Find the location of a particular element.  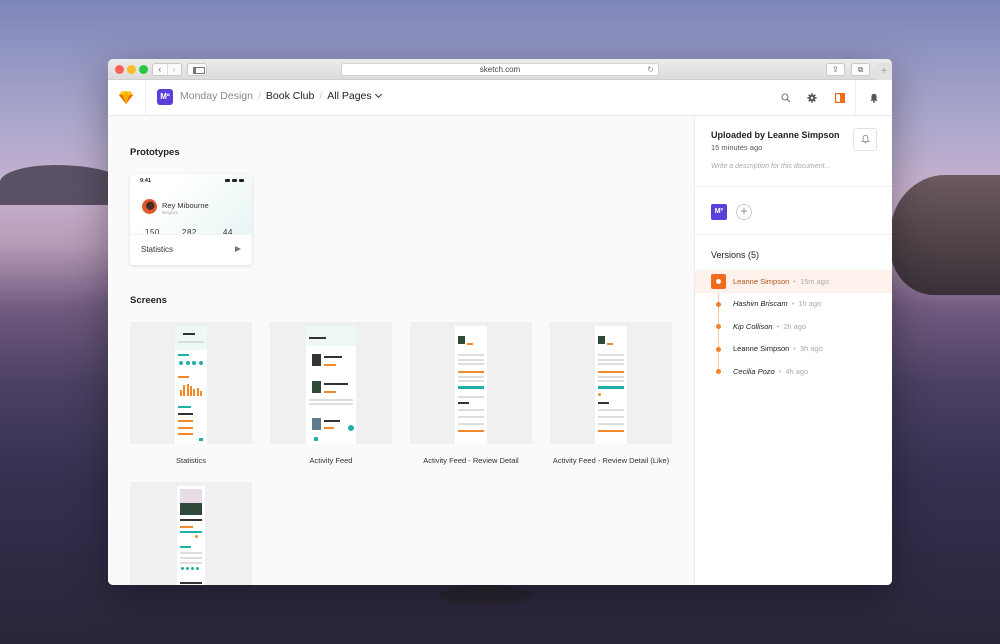

reload-icon: ↻ is located at coordinates (650, 70).